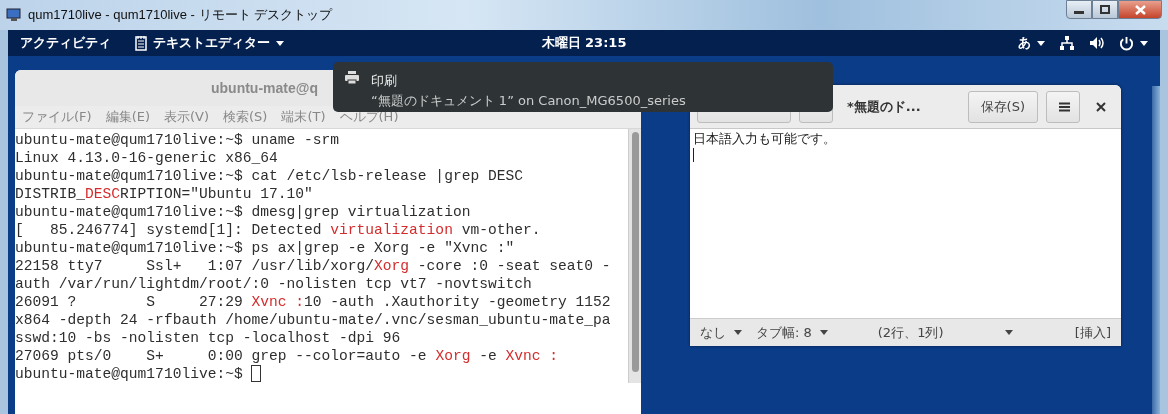 The image size is (1168, 414). I want to click on scrollbar, so click(634, 256).